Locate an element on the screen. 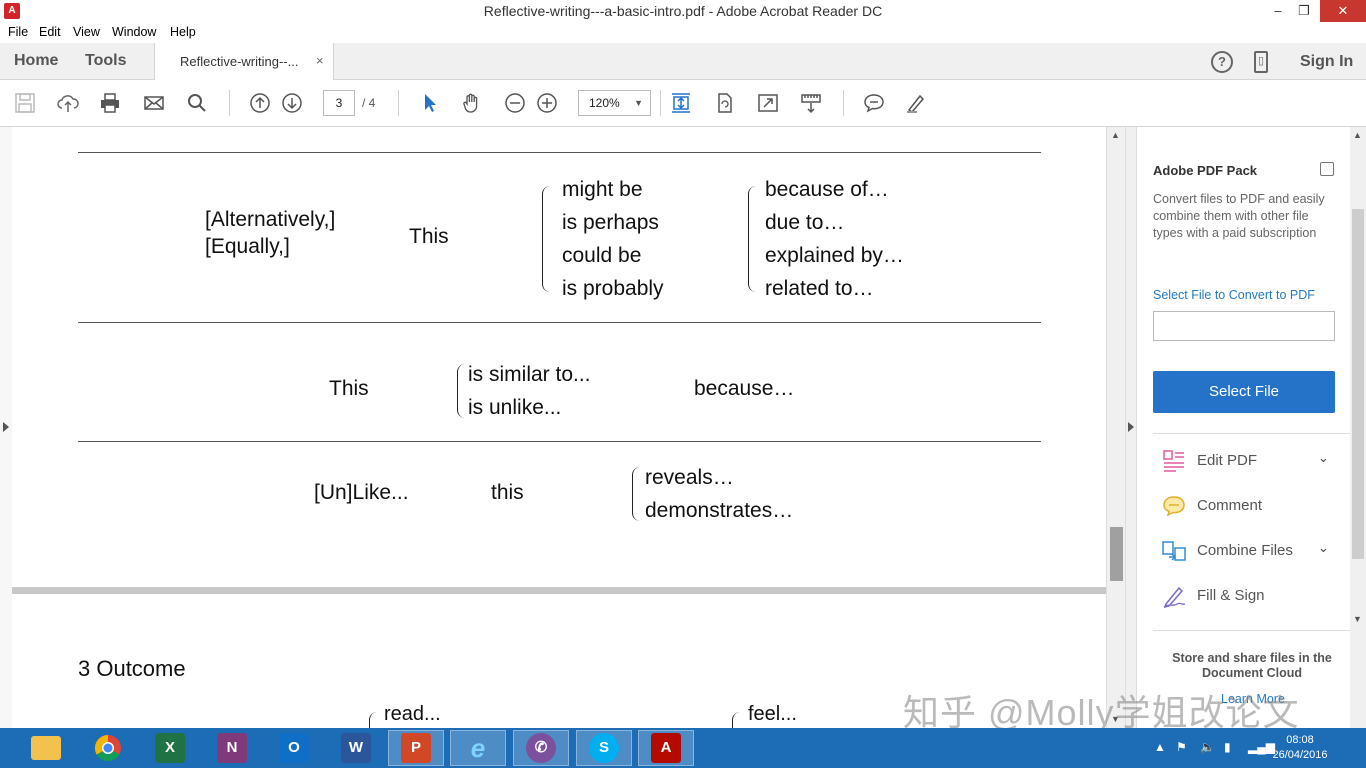 The height and width of the screenshot is (768, 1366). excel-taskbar-button: X is located at coordinates (170, 748).